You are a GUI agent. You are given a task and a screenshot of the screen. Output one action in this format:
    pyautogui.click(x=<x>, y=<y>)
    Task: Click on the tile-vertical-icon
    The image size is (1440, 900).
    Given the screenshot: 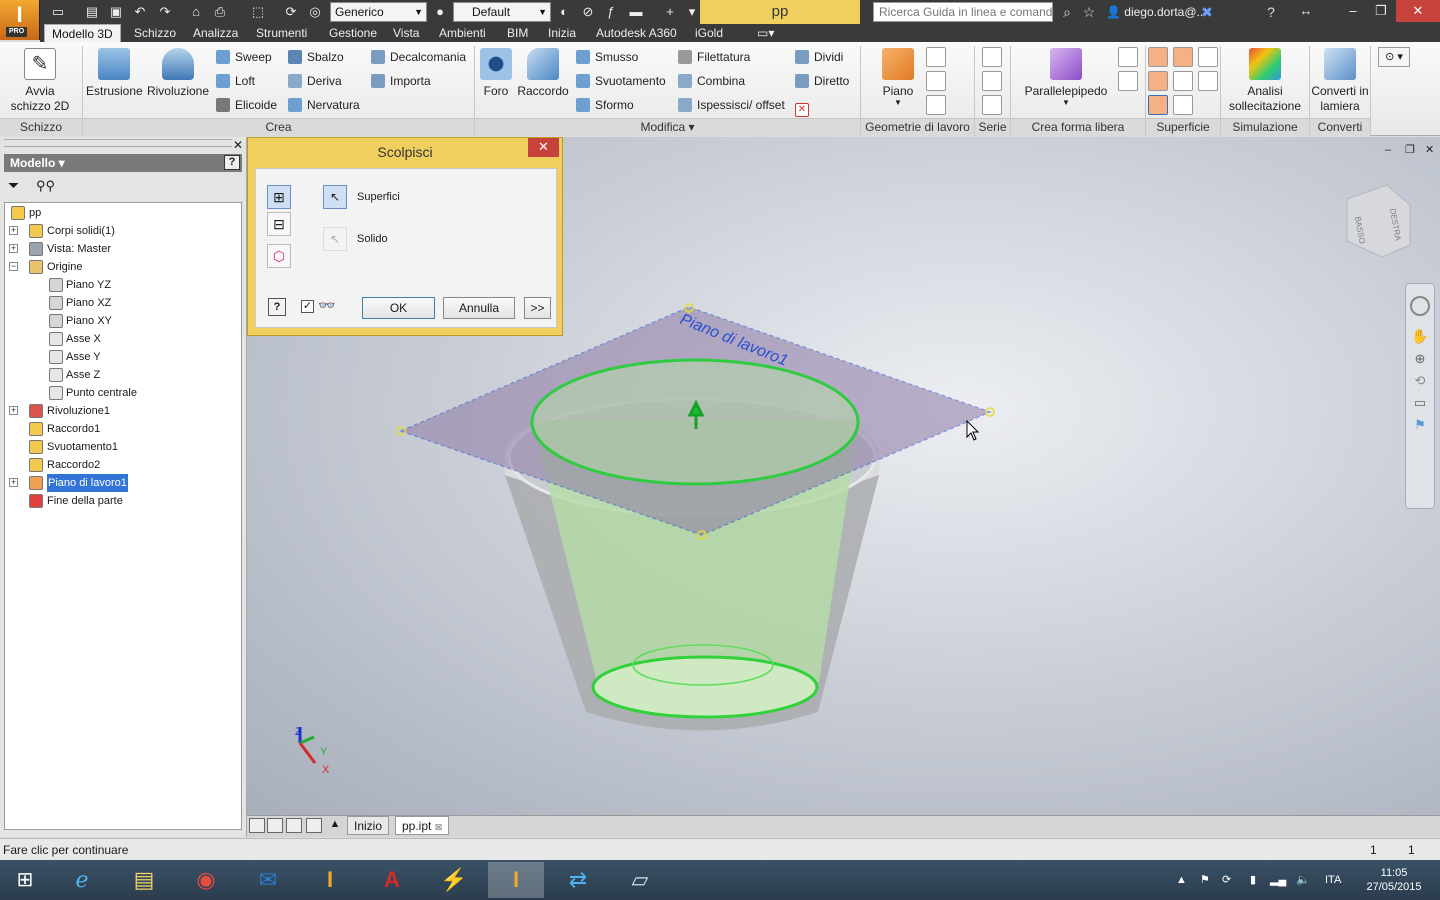 What is the action you would take?
    pyautogui.click(x=314, y=825)
    